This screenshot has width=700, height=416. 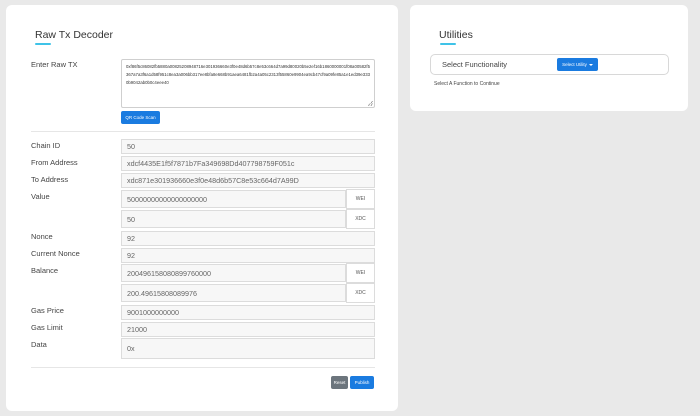 I want to click on publish-button: Publish, so click(x=362, y=382).